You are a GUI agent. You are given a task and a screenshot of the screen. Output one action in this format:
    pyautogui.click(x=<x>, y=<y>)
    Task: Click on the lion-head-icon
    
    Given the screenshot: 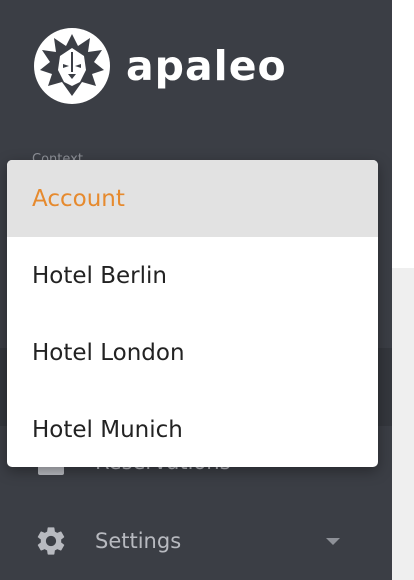 What is the action you would take?
    pyautogui.click(x=72, y=66)
    